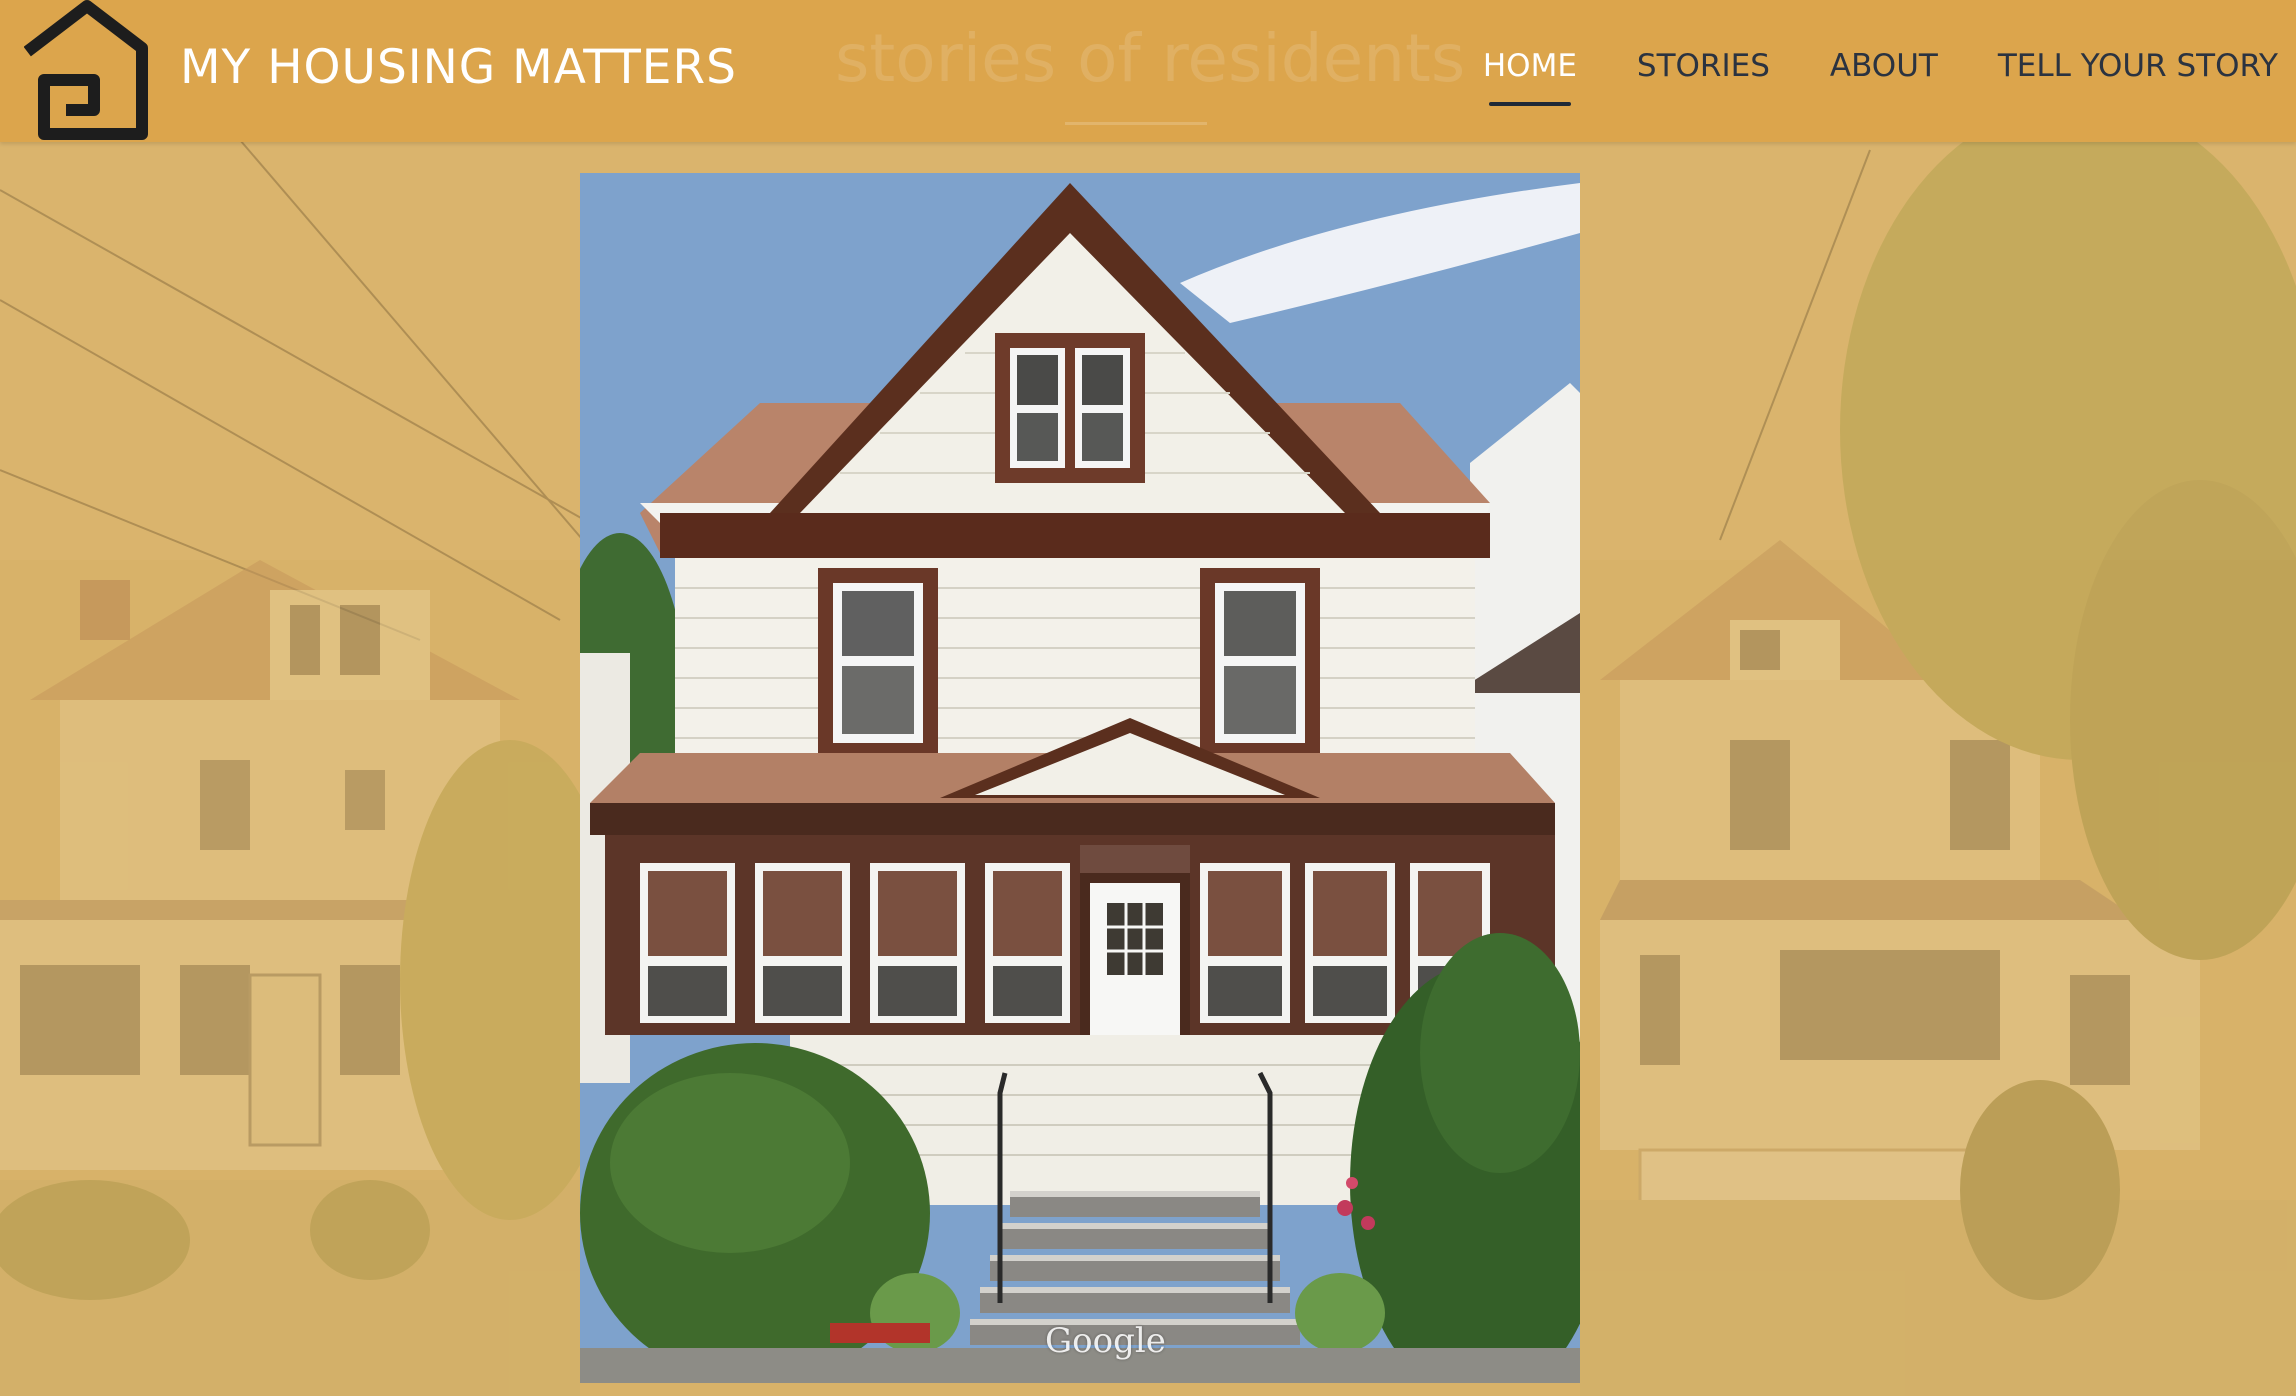 The height and width of the screenshot is (1396, 2296). What do you see at coordinates (1703, 66) in the screenshot?
I see `nav-stories: STORIES` at bounding box center [1703, 66].